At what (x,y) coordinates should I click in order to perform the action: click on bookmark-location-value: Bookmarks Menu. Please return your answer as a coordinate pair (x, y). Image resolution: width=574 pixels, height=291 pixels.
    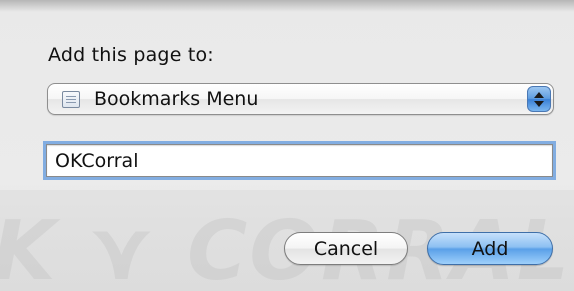
    Looking at the image, I should click on (176, 99).